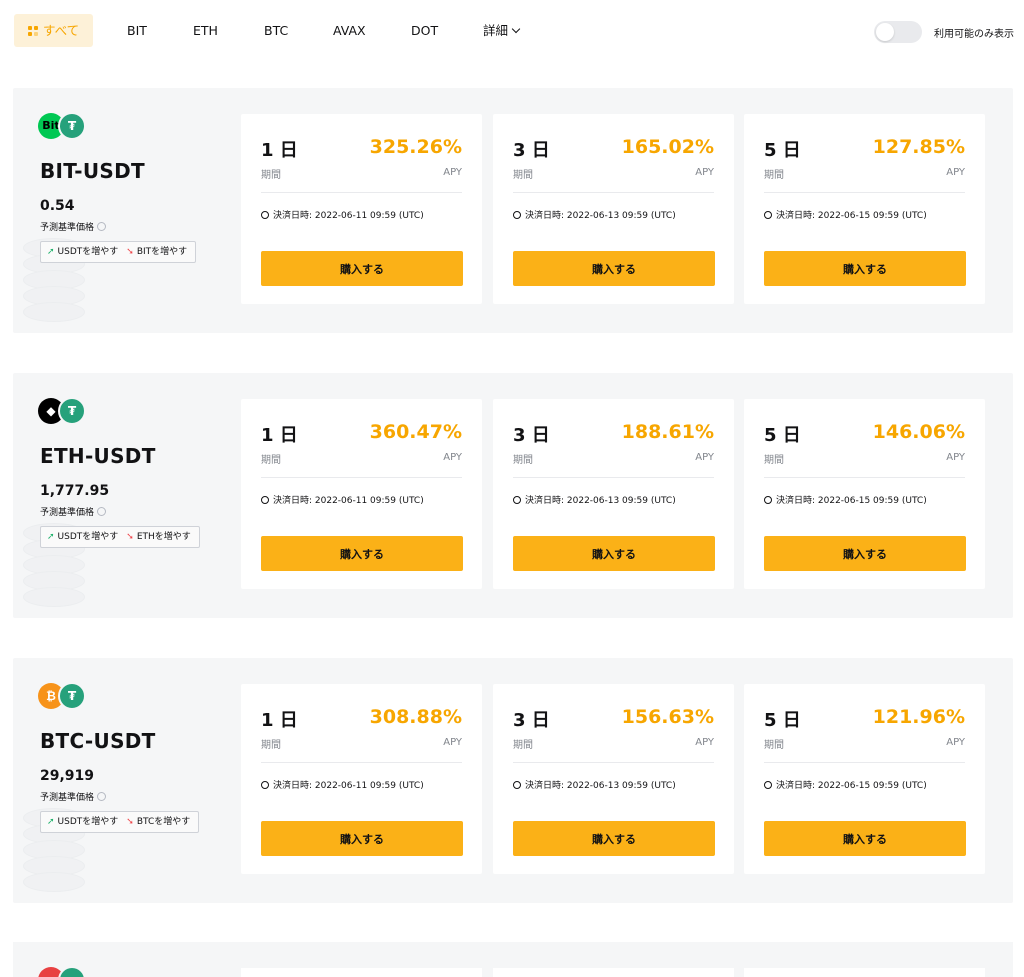 Image resolution: width=1024 pixels, height=977 pixels. Describe the element at coordinates (162, 252) in the screenshot. I see `down-text: BITを増やす` at that location.